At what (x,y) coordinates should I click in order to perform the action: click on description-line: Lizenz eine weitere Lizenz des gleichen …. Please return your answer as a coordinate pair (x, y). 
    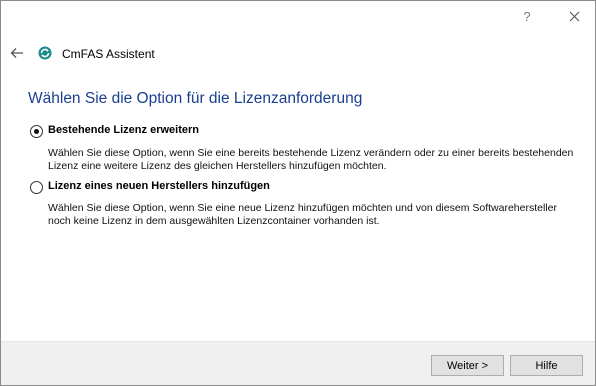
    Looking at the image, I should click on (217, 166).